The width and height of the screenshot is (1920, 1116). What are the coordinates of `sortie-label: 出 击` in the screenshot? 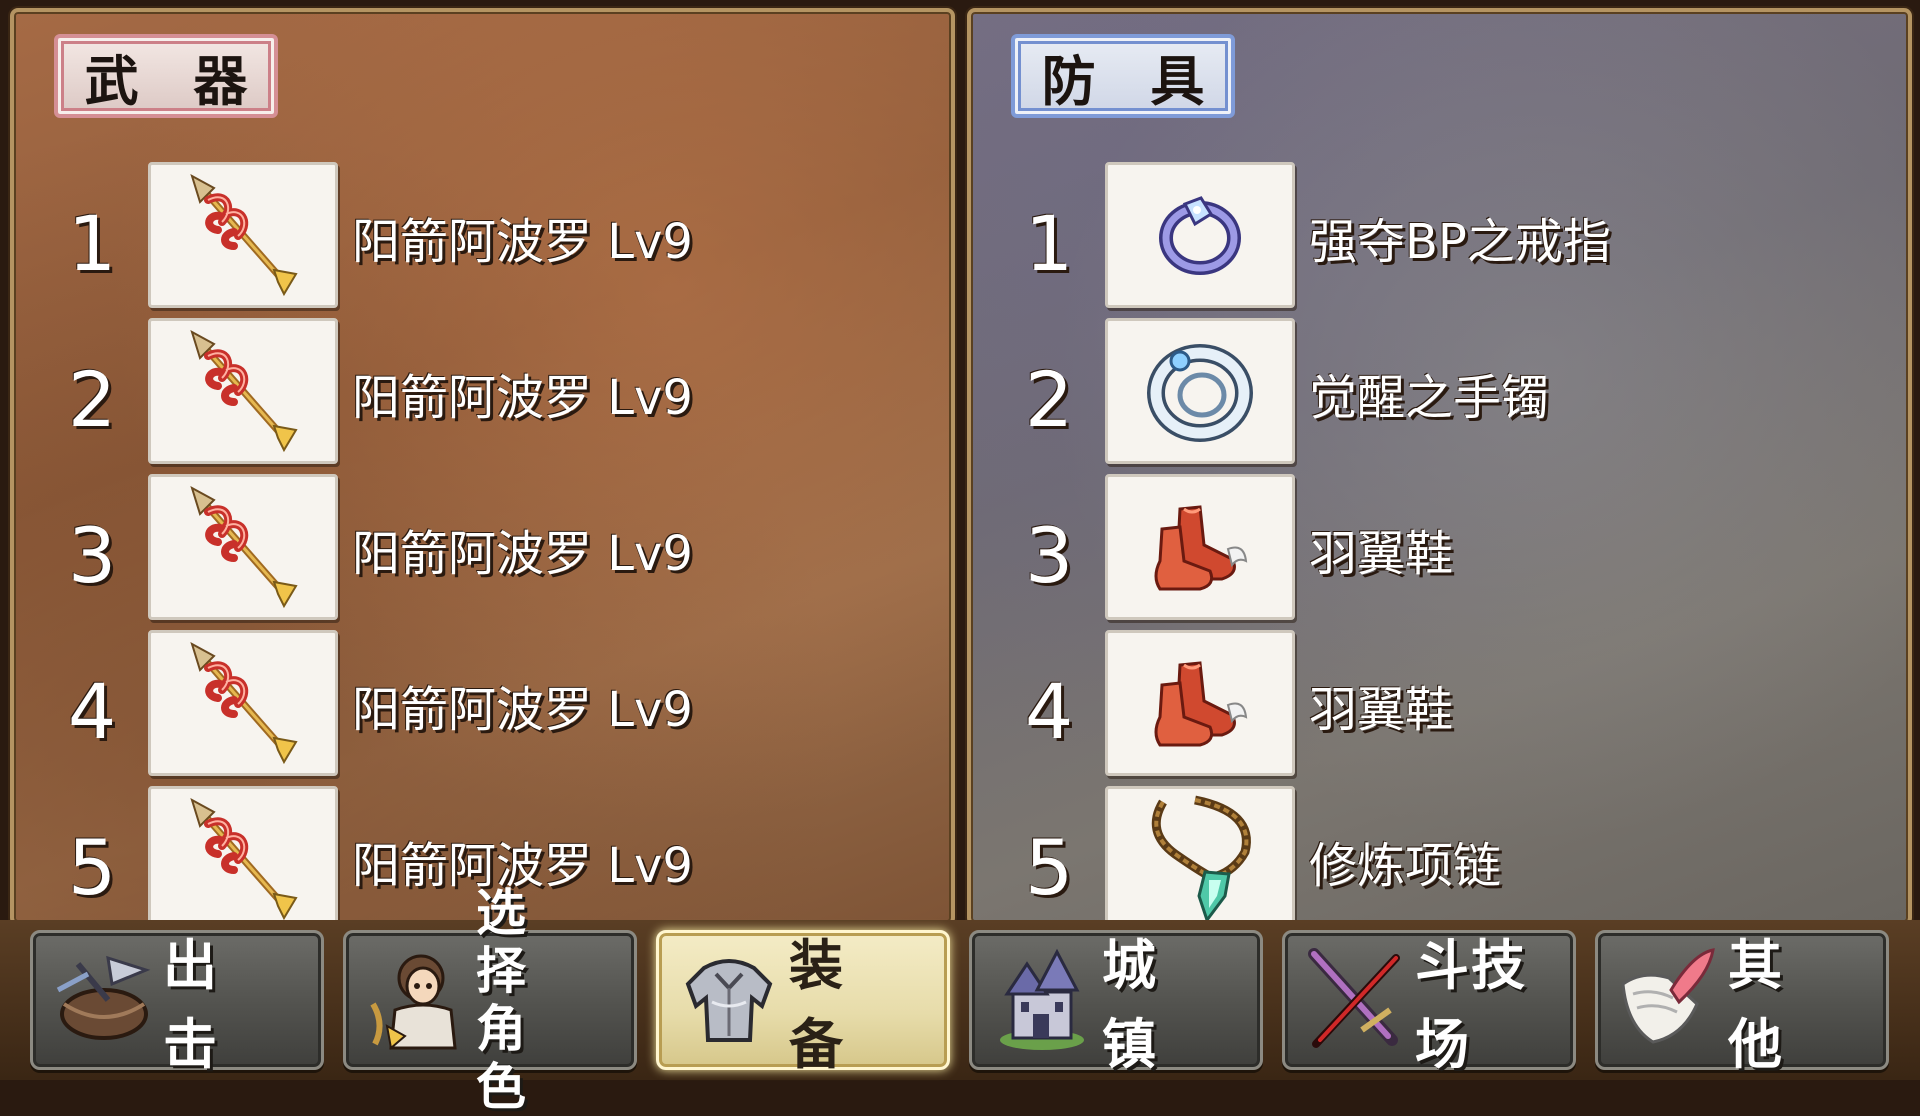 It's located at (197, 1005).